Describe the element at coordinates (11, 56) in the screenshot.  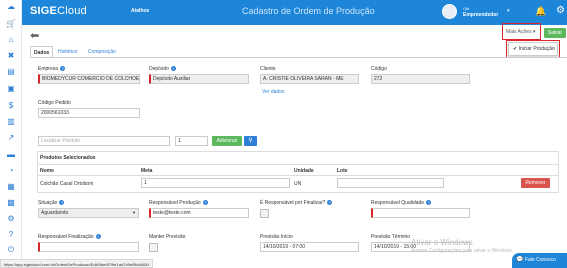
I see `tools-icon: ✖` at that location.